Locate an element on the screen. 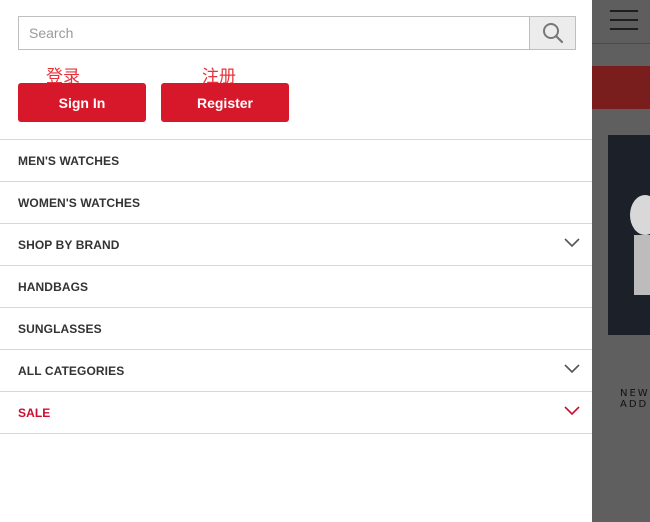  menu-item-label: MEN'S WATCHES is located at coordinates (69, 160).